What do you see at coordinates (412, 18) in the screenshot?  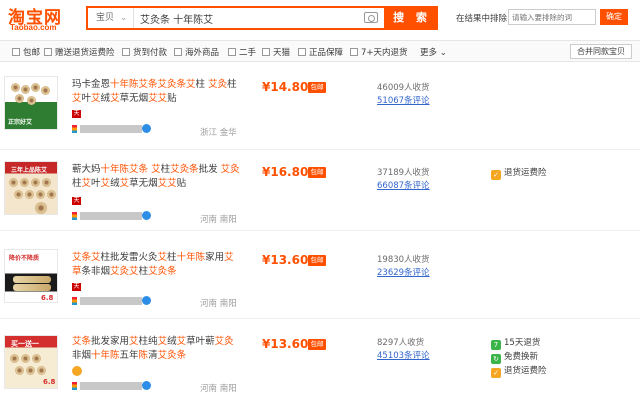 I see `search-button: 搜 索` at bounding box center [412, 18].